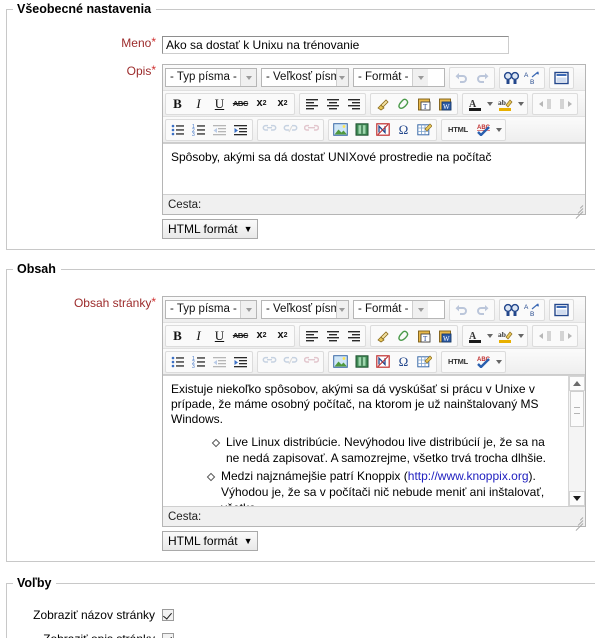 Image resolution: width=595 pixels, height=638 pixels. I want to click on content-paste-word-icon: W, so click(445, 336).